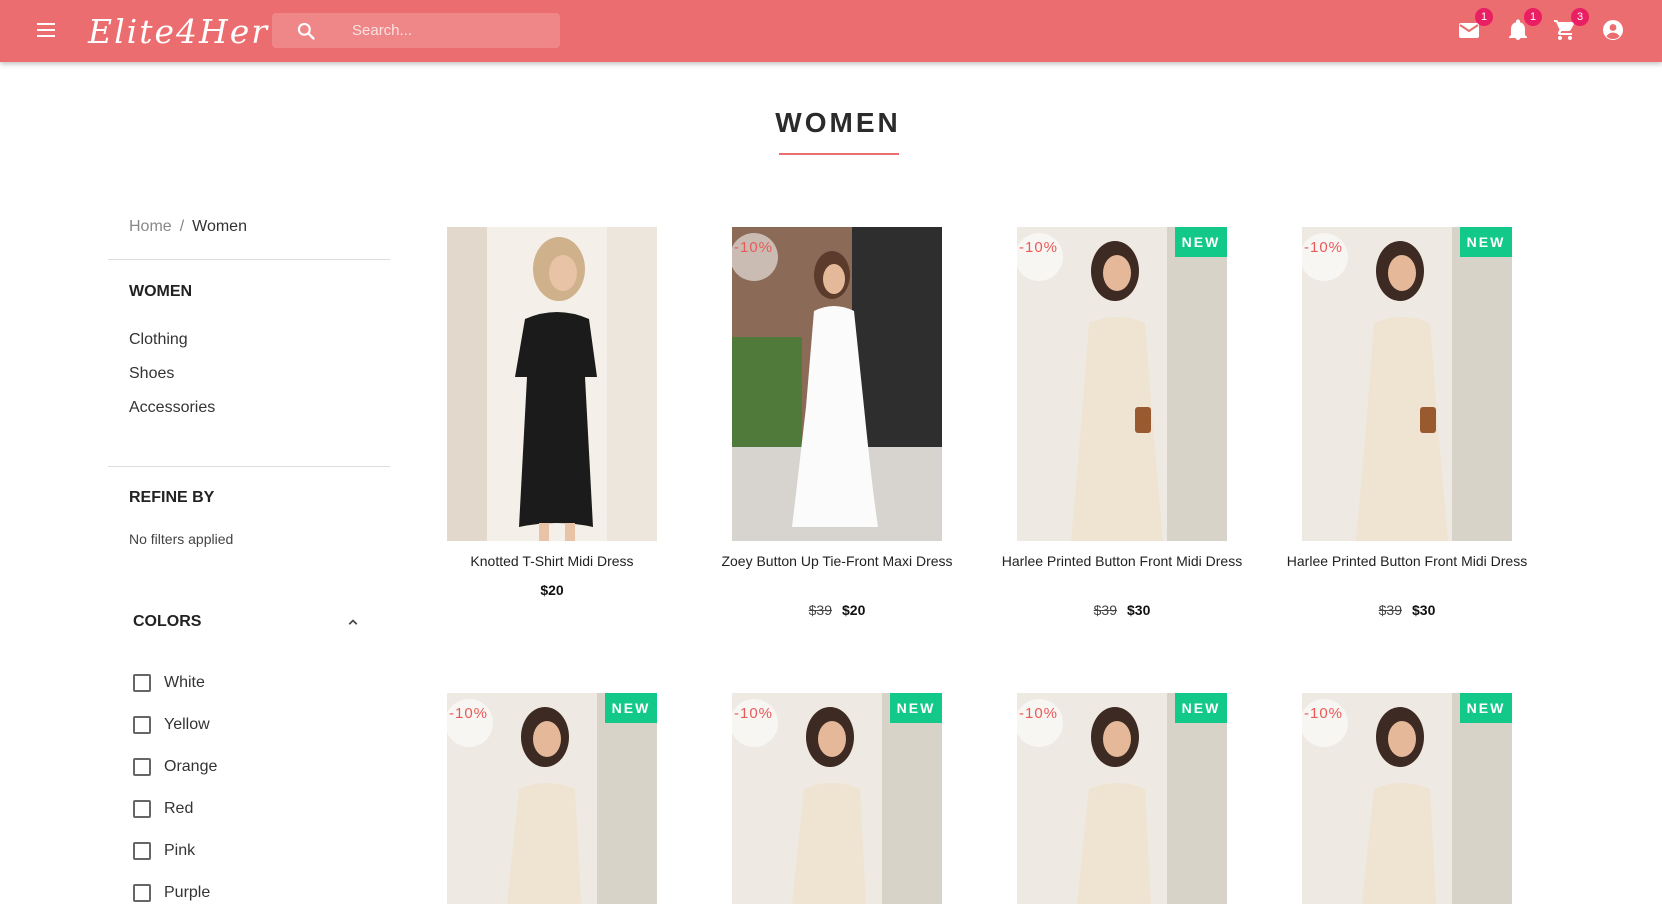 This screenshot has height=904, width=1662. I want to click on search-input, so click(452, 30).